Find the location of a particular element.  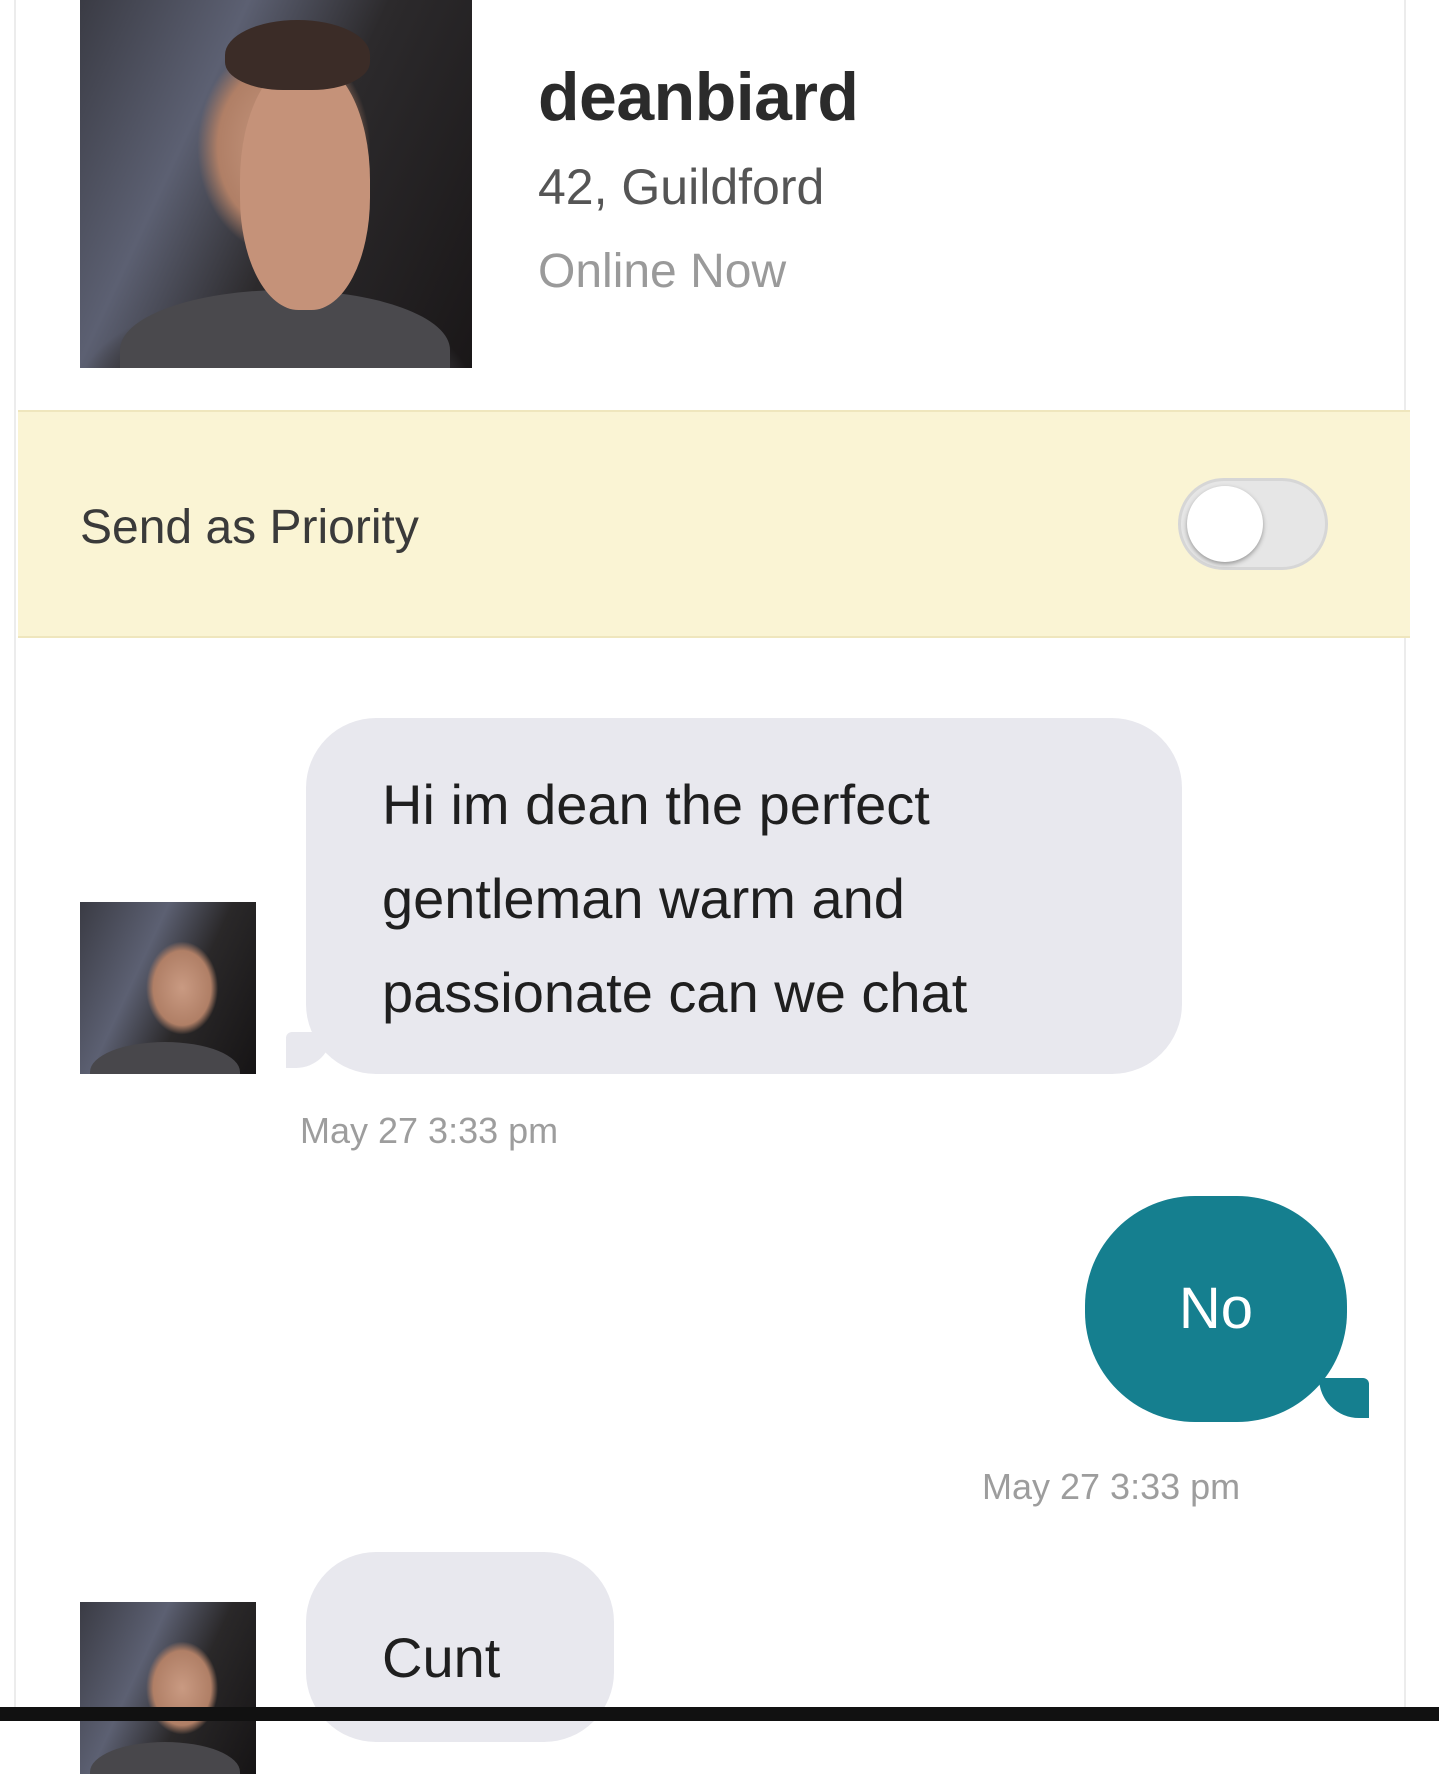

avatar-hair is located at coordinates (297, 55).